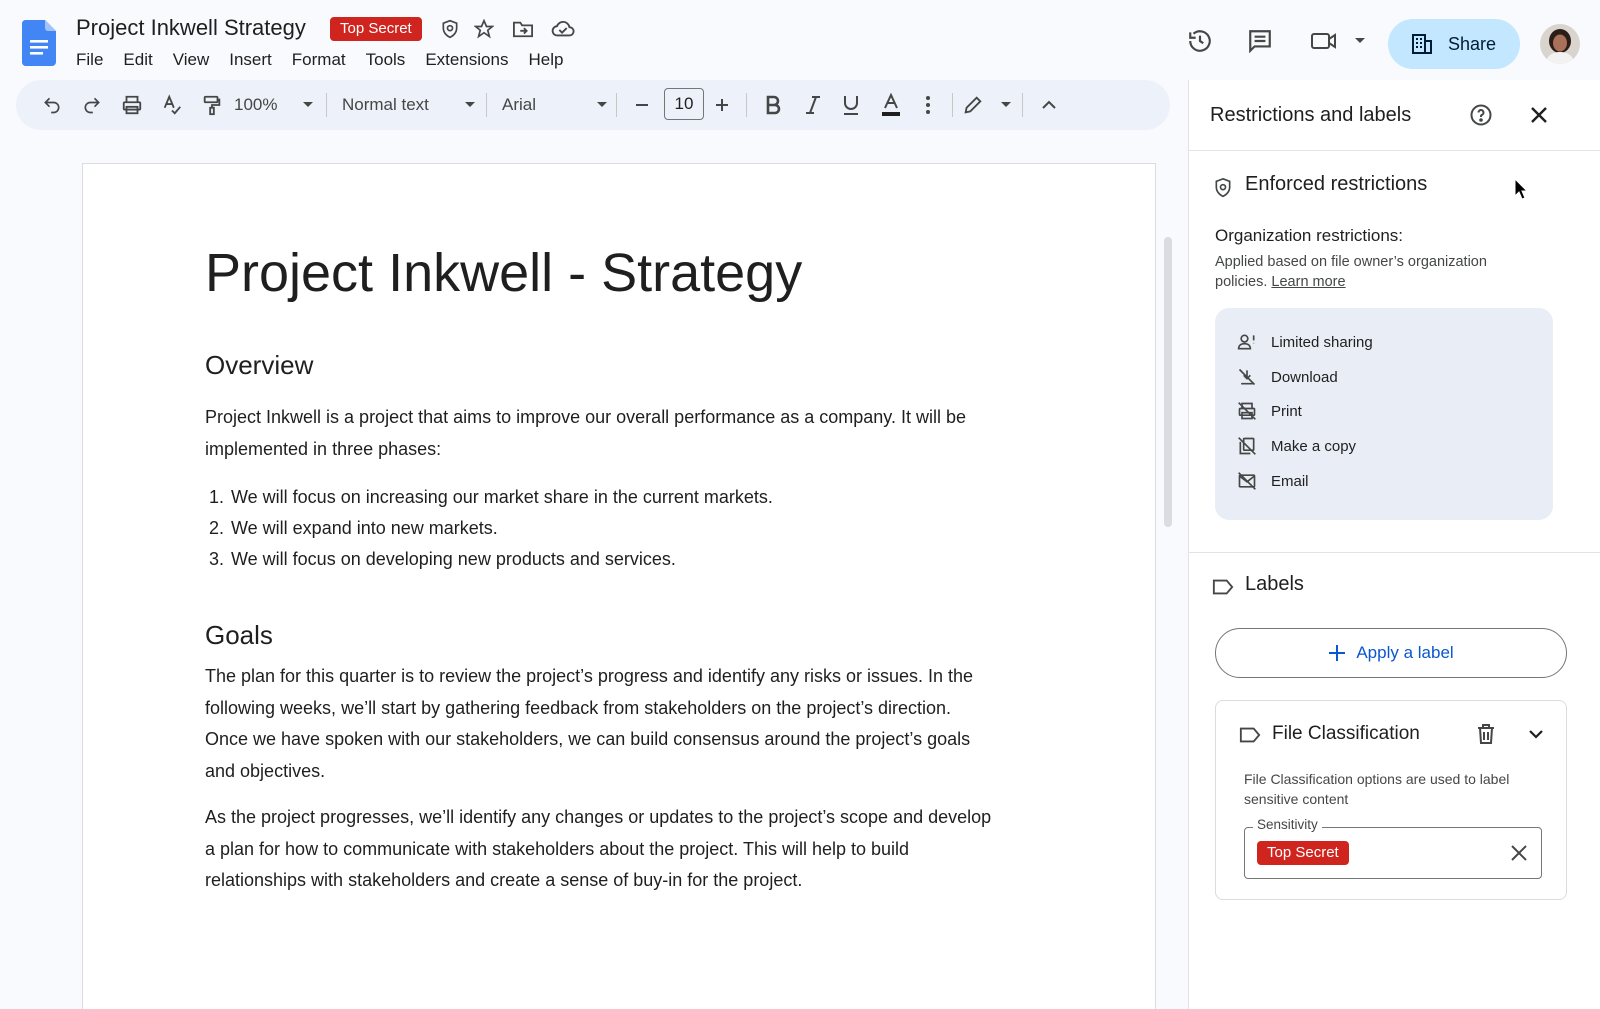  What do you see at coordinates (1308, 282) in the screenshot?
I see `learn-more-link: Learn more` at bounding box center [1308, 282].